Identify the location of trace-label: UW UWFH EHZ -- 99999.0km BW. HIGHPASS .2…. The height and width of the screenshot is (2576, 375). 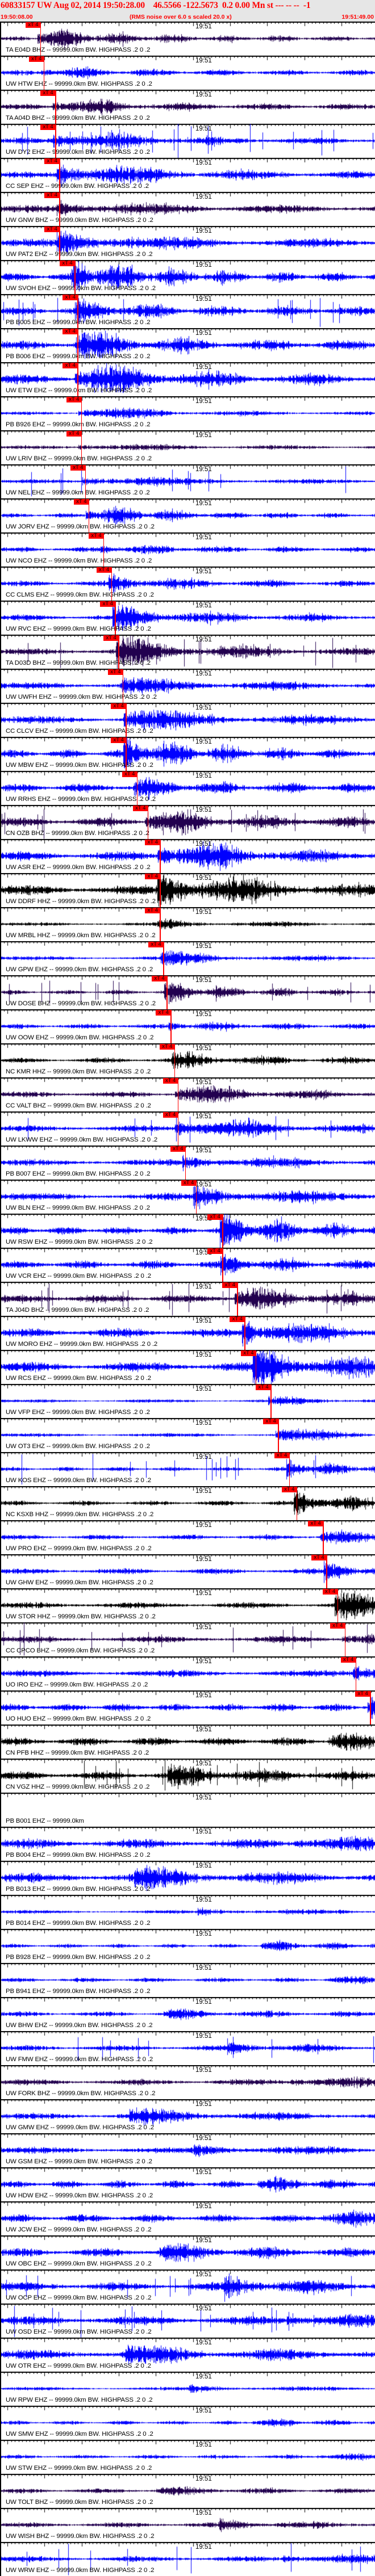
(81, 697).